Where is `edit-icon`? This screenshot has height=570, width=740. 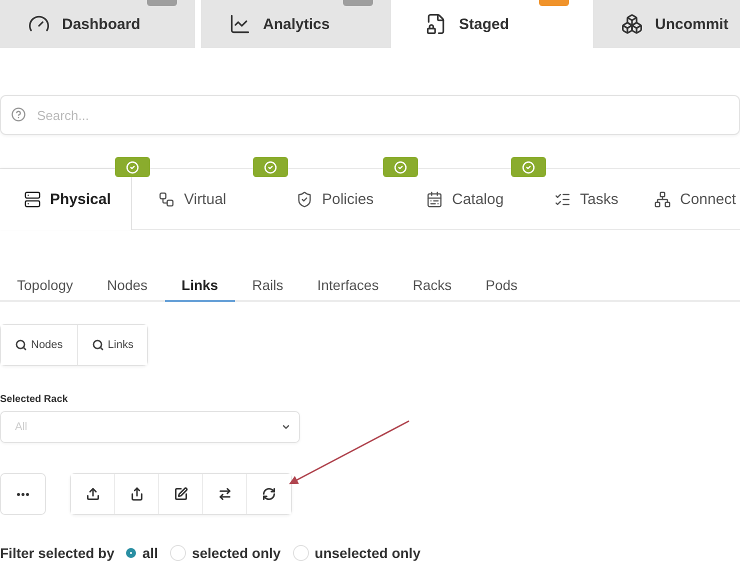 edit-icon is located at coordinates (181, 494).